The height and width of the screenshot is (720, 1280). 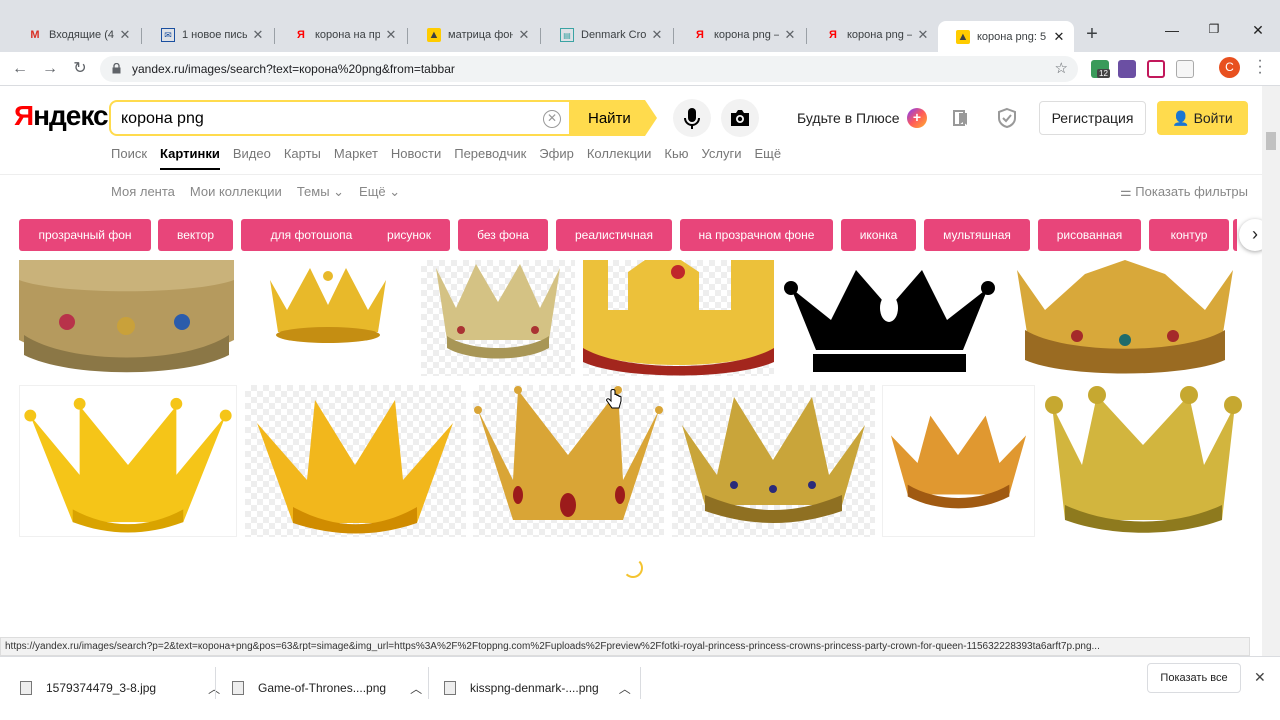 I want to click on window-close-button: ✕, so click(x=1258, y=30).